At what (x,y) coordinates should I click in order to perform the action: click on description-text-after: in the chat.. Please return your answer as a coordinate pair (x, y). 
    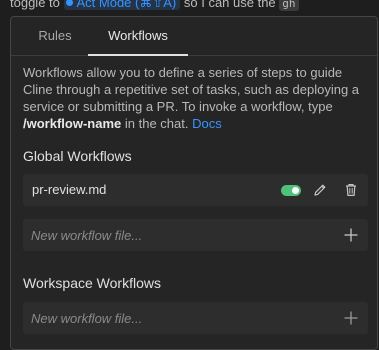
    Looking at the image, I should click on (156, 123).